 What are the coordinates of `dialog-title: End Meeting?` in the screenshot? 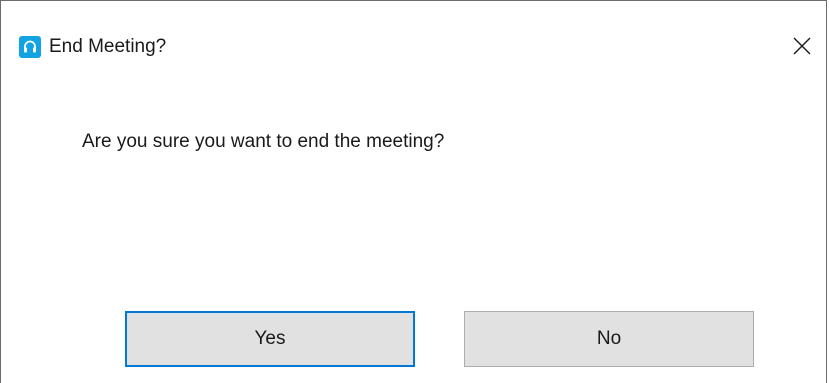 It's located at (108, 46).